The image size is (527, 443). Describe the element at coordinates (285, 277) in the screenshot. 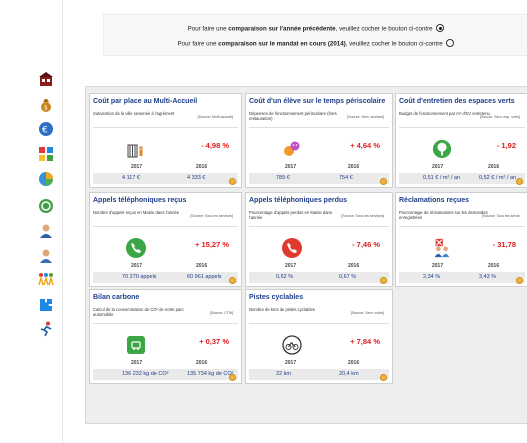

I see `card-value-current: 0,62 %` at that location.